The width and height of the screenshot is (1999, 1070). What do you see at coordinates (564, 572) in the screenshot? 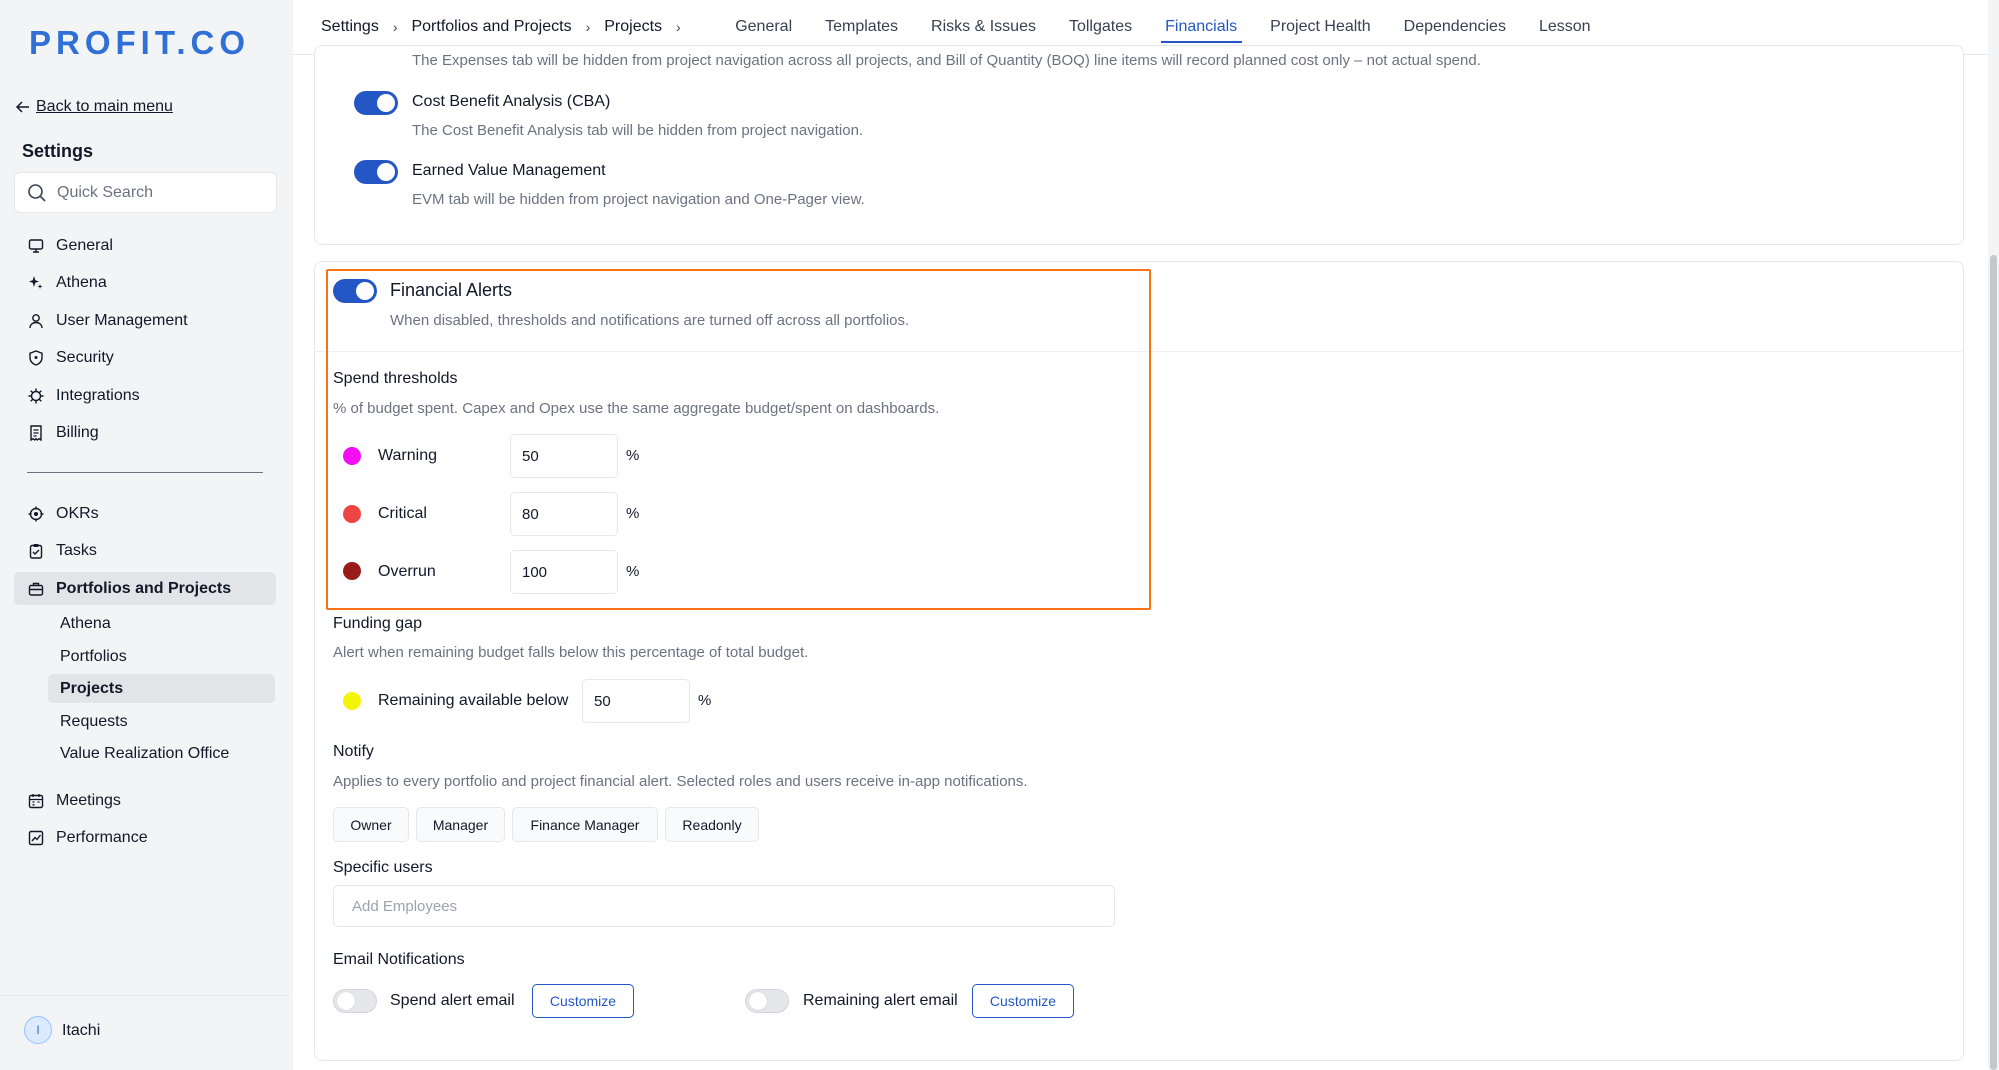
I see `overrun-threshold-input` at bounding box center [564, 572].